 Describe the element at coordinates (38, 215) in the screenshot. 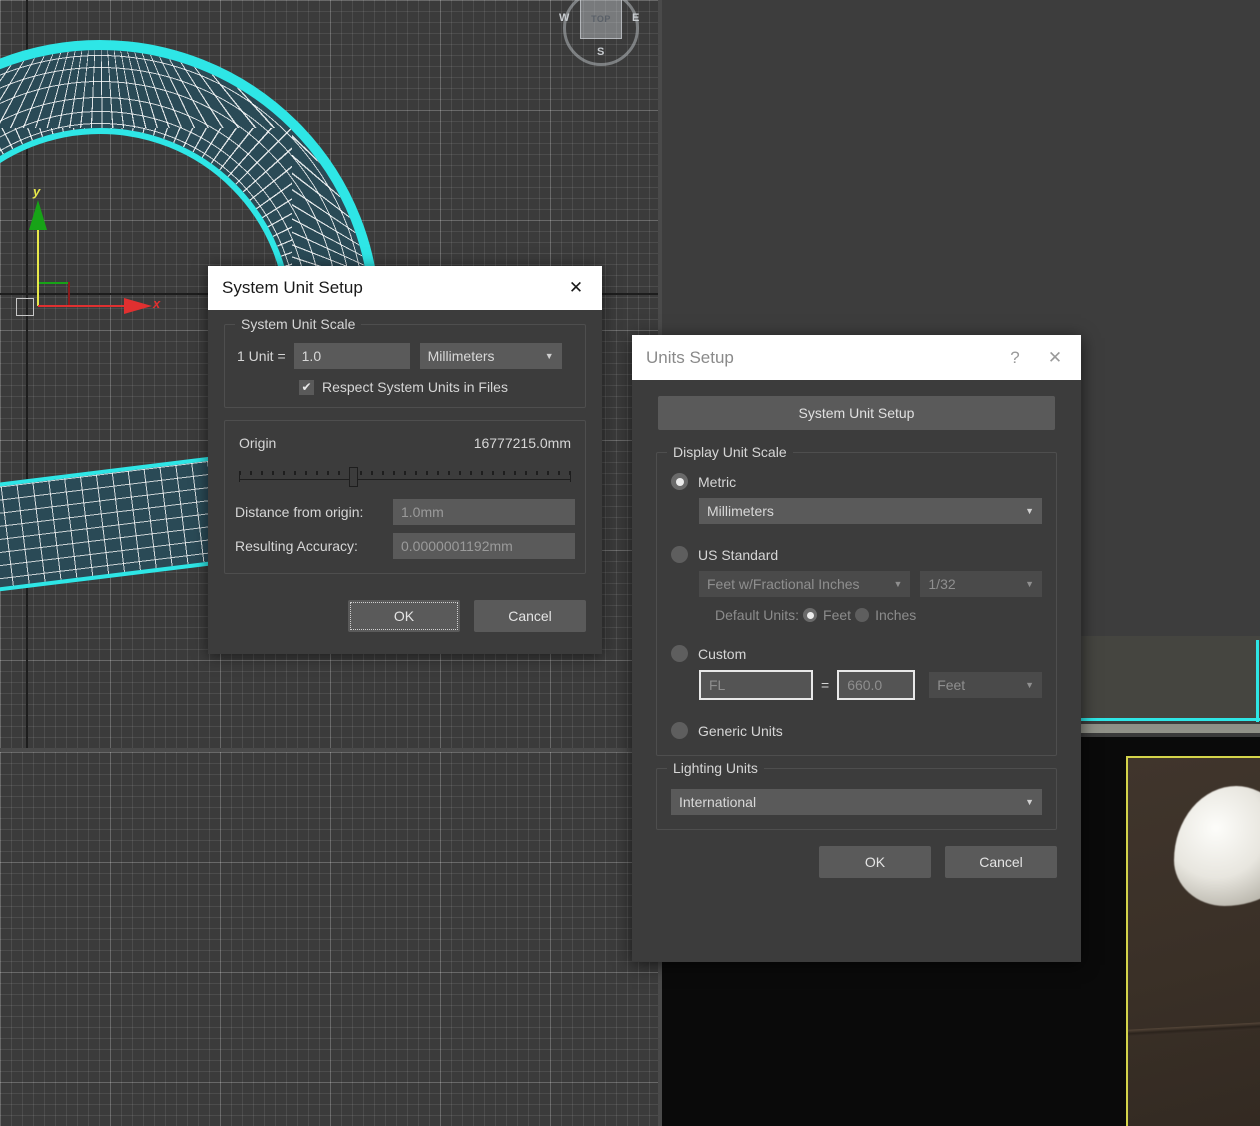

I see `axis-y-arrow-icon` at that location.